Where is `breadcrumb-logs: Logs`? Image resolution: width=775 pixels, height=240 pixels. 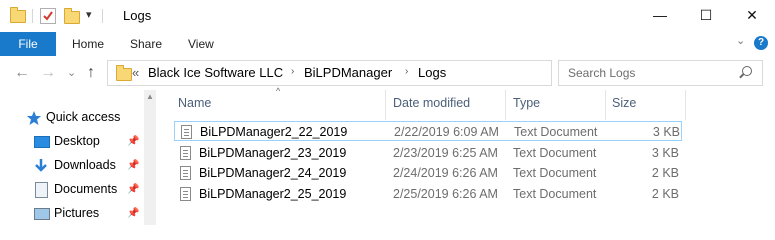 breadcrumb-logs: Logs is located at coordinates (432, 72).